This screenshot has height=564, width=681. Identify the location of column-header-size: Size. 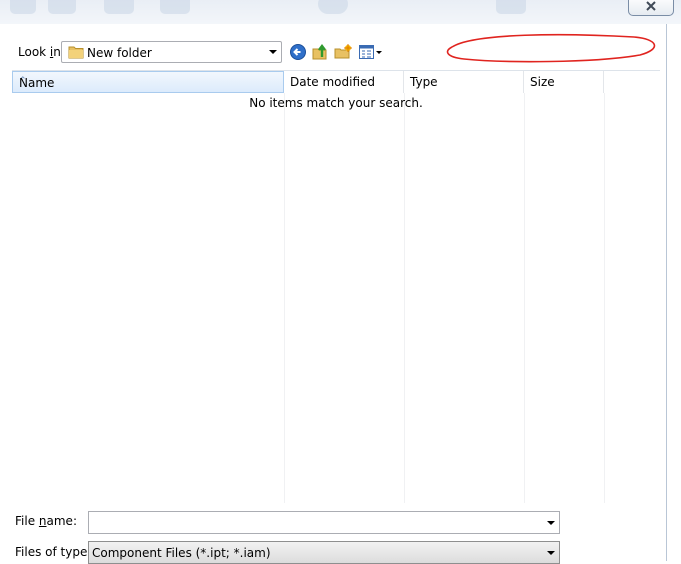
(564, 82).